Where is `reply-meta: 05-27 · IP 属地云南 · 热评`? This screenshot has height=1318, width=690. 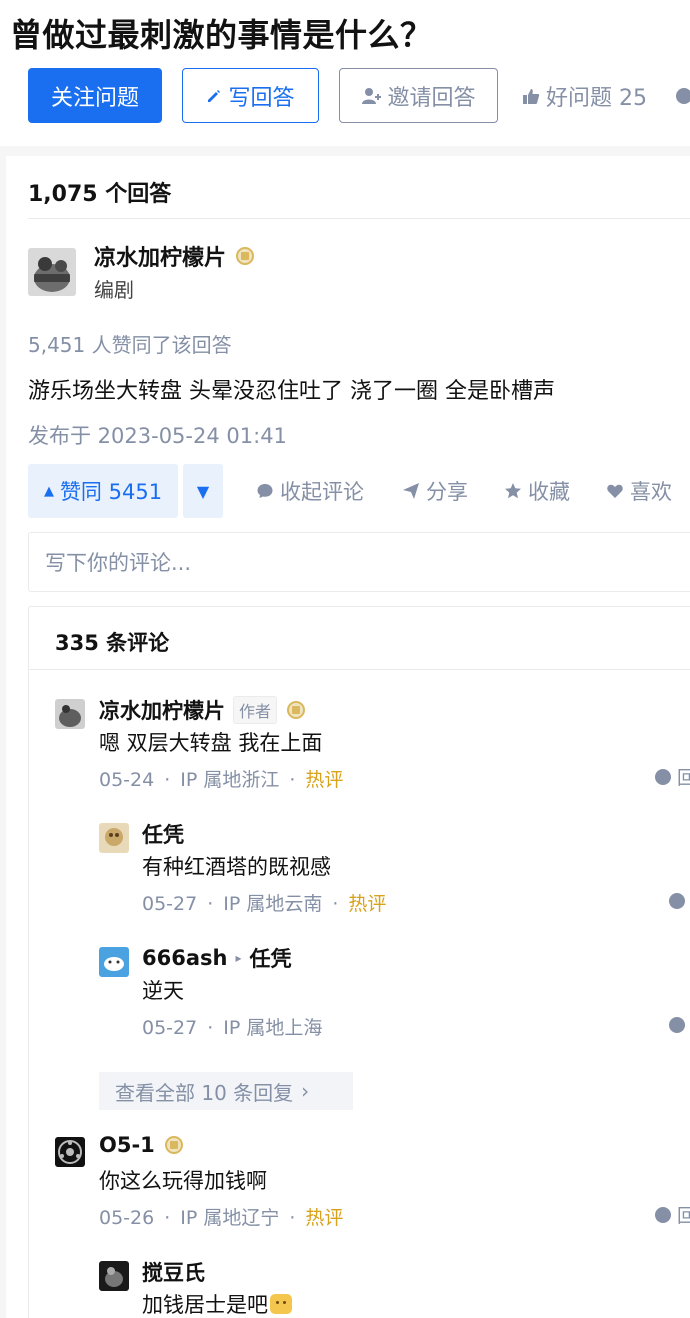
reply-meta: 05-27 · IP 属地云南 · 热评 is located at coordinates (264, 904).